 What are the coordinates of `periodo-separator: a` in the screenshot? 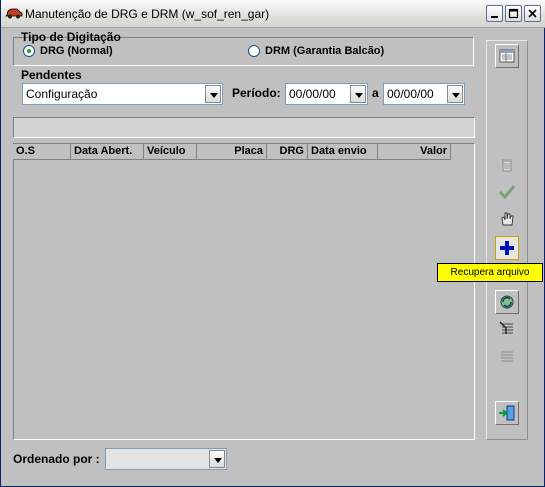 It's located at (375, 93).